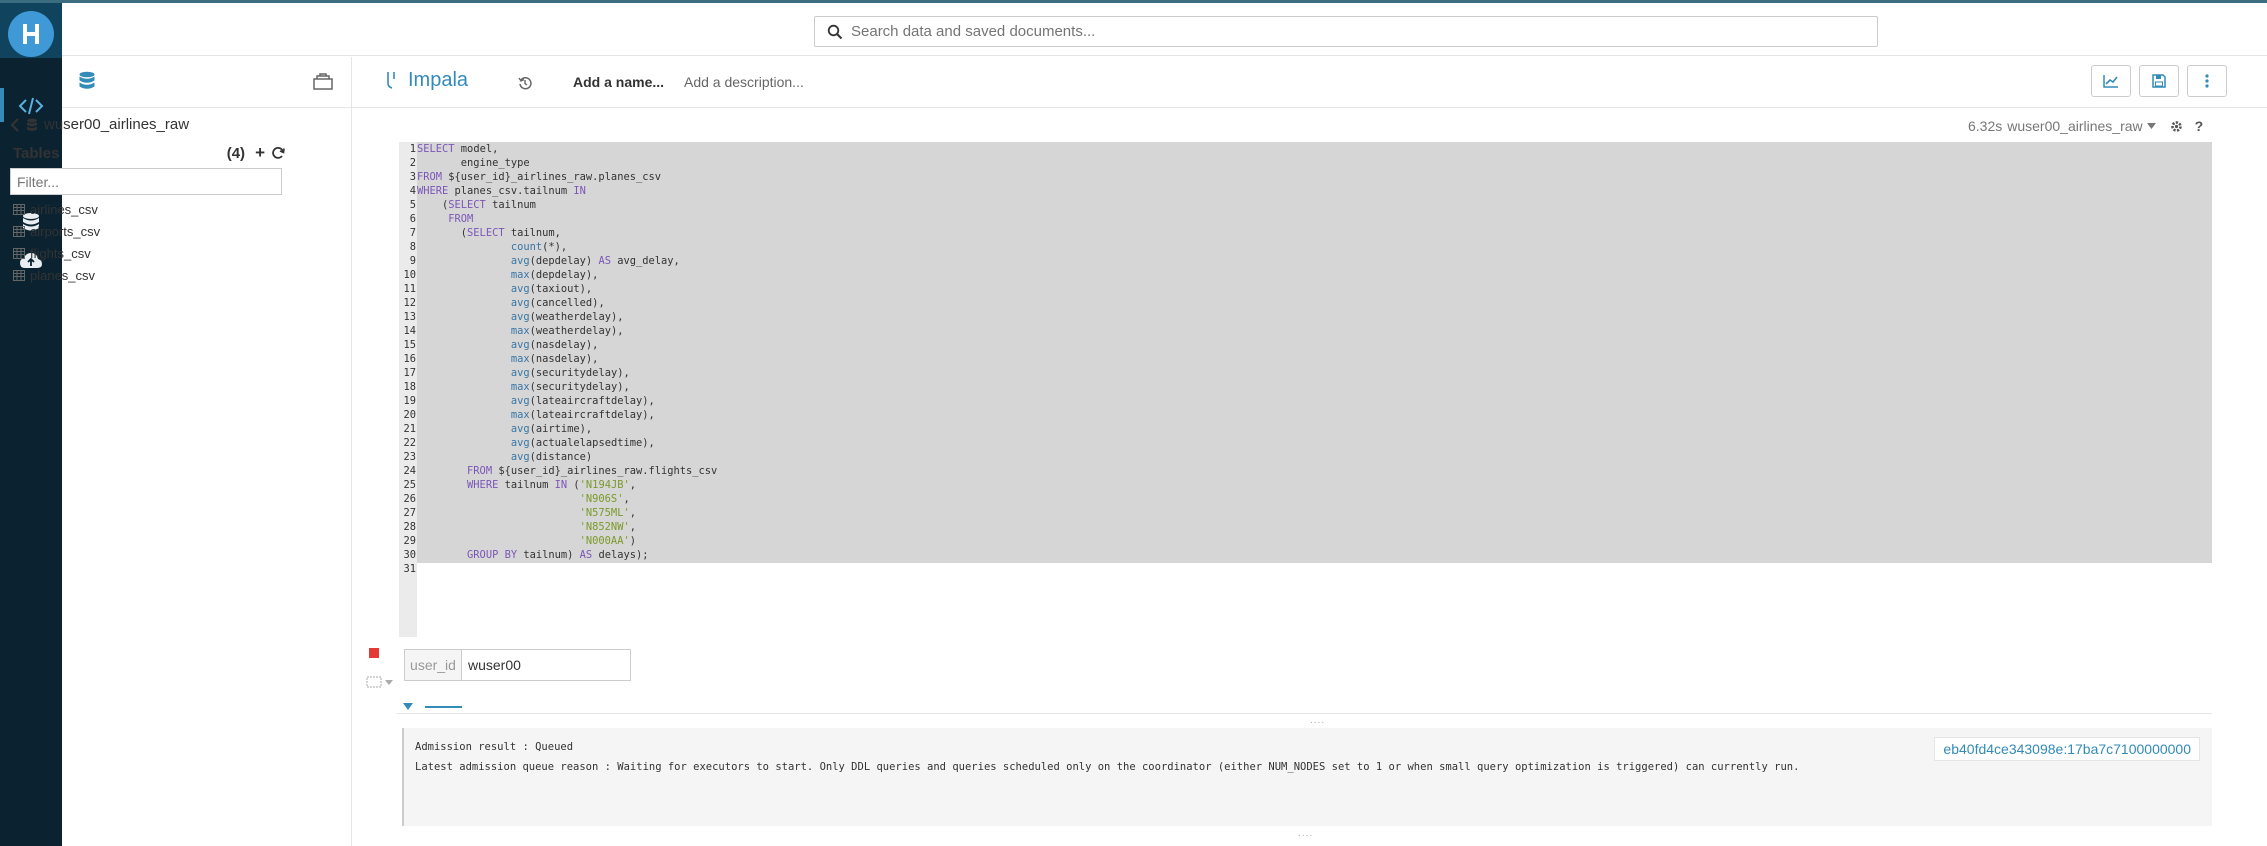 The height and width of the screenshot is (846, 2267). Describe the element at coordinates (409, 499) in the screenshot. I see `line-number: 26` at that location.